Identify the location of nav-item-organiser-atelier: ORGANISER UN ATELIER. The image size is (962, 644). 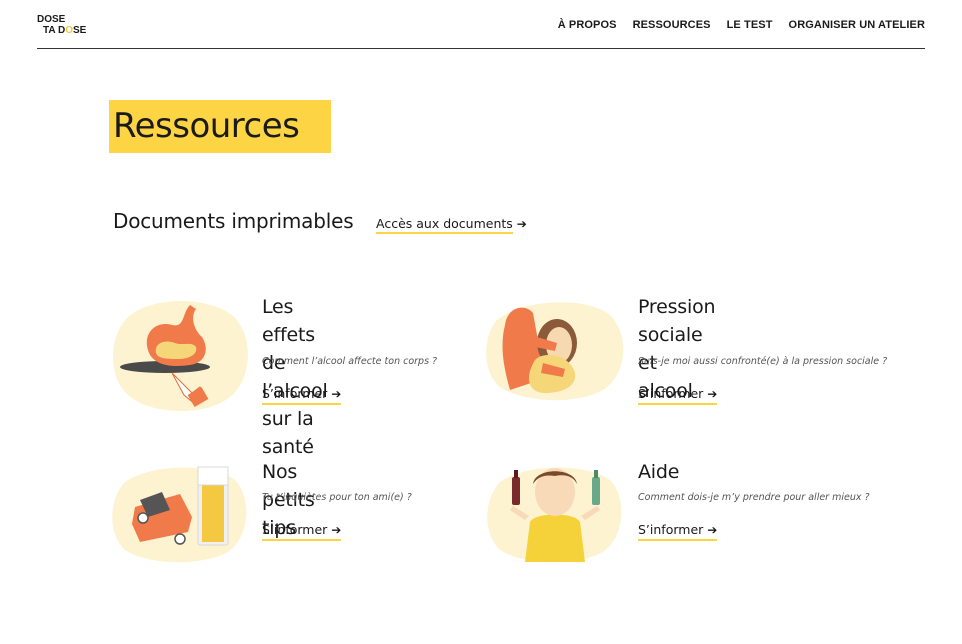
(857, 25).